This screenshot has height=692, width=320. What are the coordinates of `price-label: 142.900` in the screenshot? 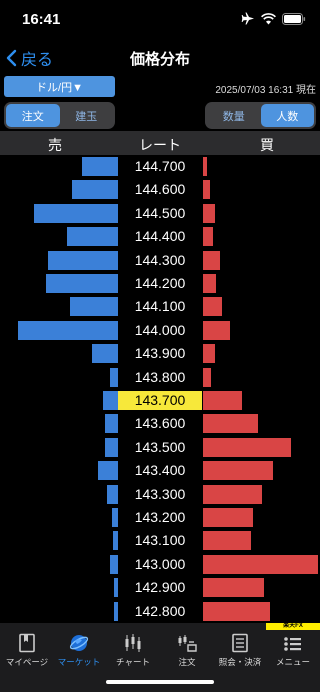 It's located at (160, 587).